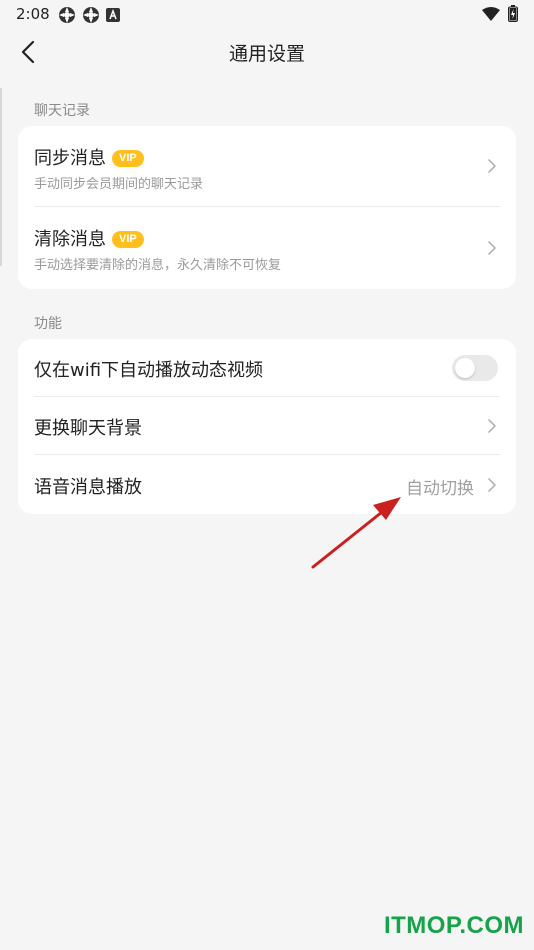  I want to click on page-title: 通用设置, so click(266, 54).